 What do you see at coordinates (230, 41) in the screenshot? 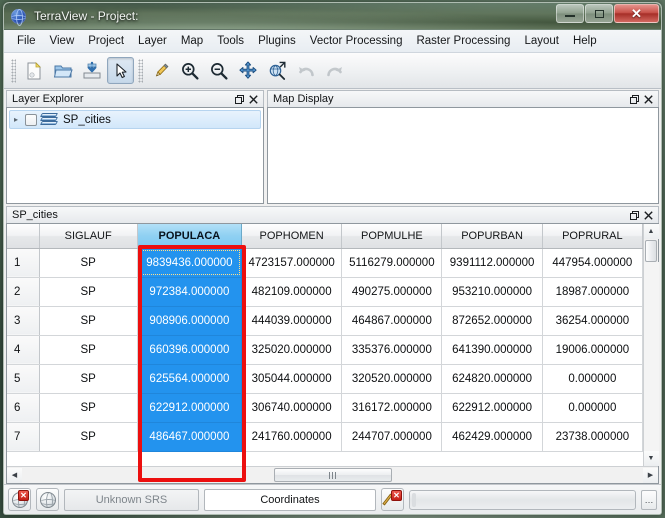
I see `menu-tools: Tools` at bounding box center [230, 41].